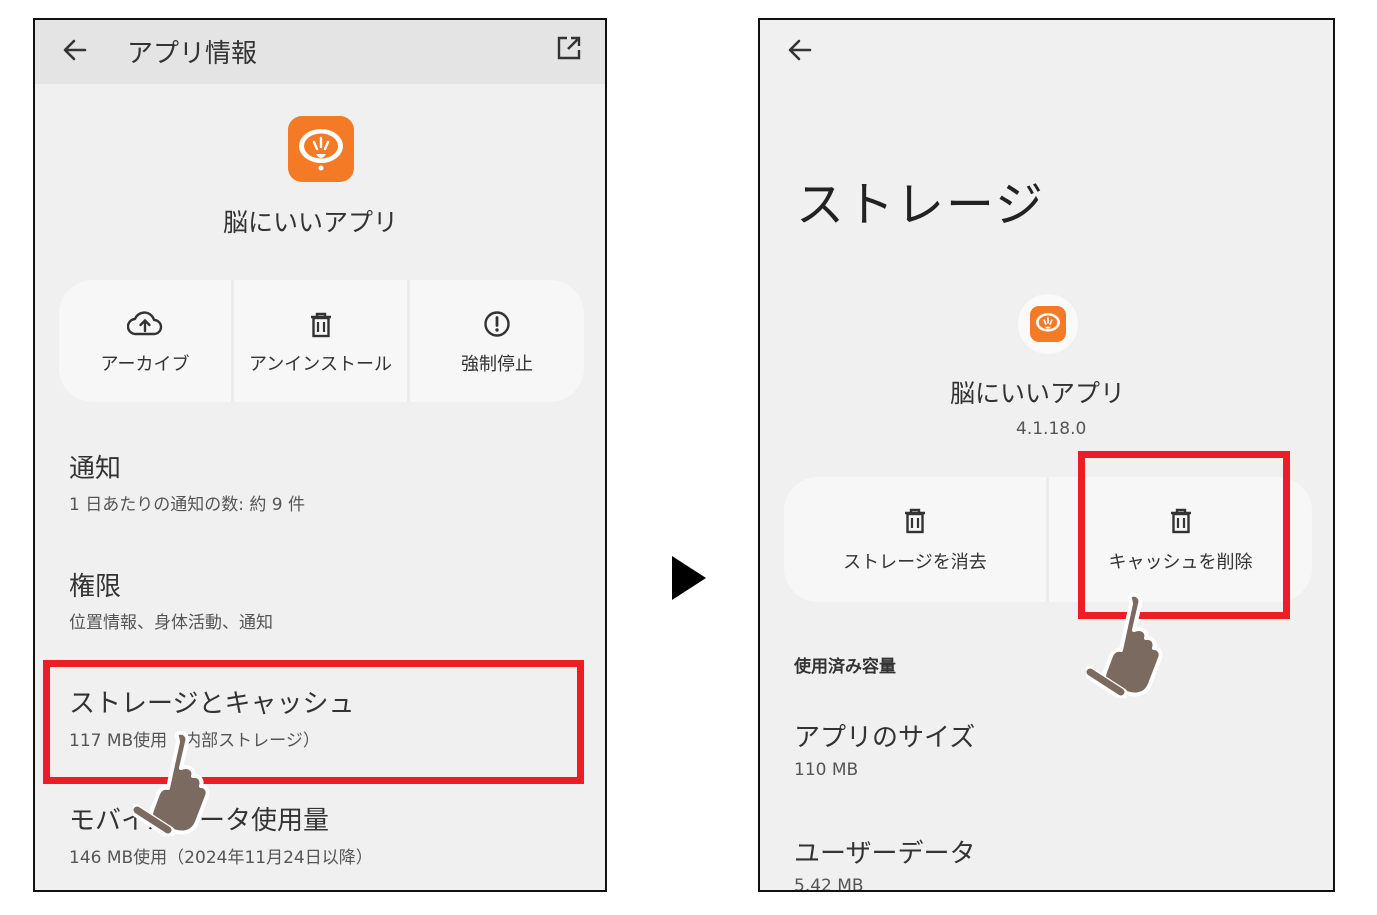 The width and height of the screenshot is (1377, 915). Describe the element at coordinates (921, 205) in the screenshot. I see `page-title: ストレージ` at that location.